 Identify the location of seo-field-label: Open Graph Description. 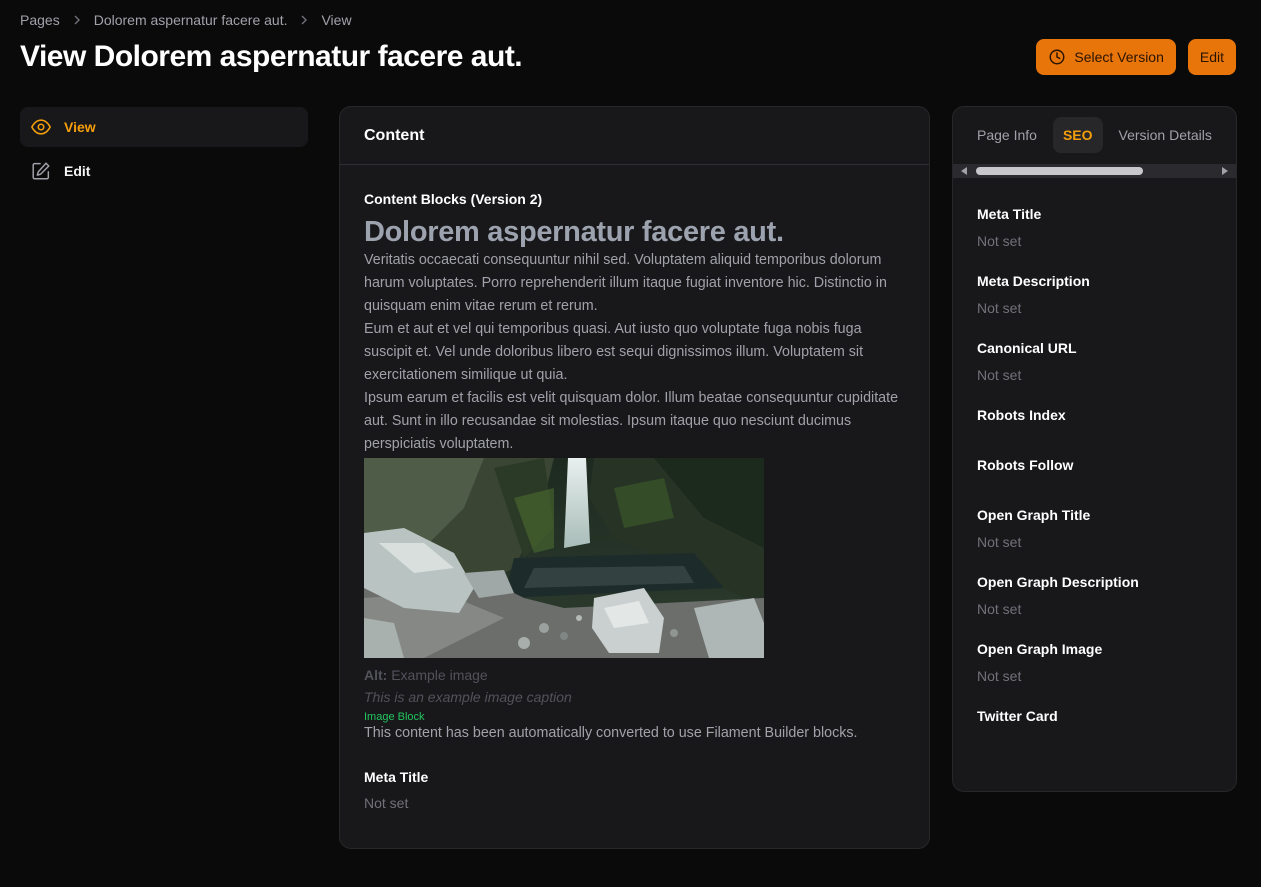
(1058, 582).